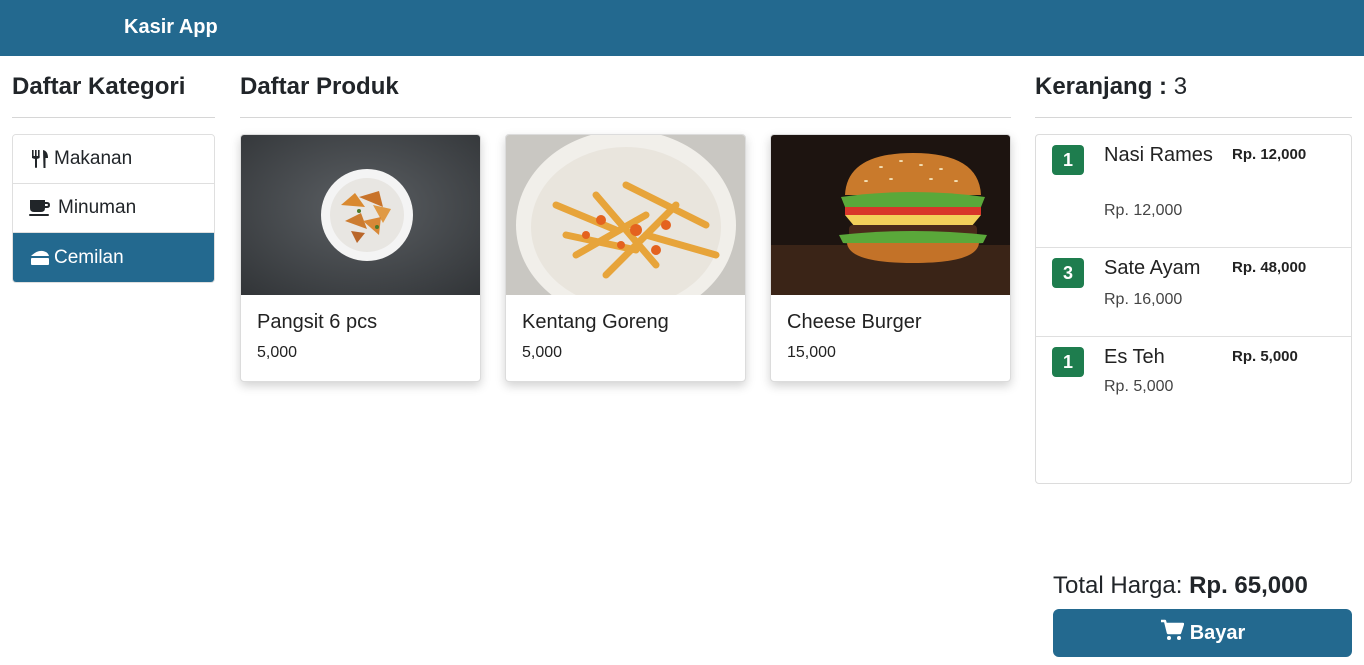 The image size is (1364, 665). What do you see at coordinates (1158, 155) in the screenshot?
I see `cart-item-name: Nasi Rames` at bounding box center [1158, 155].